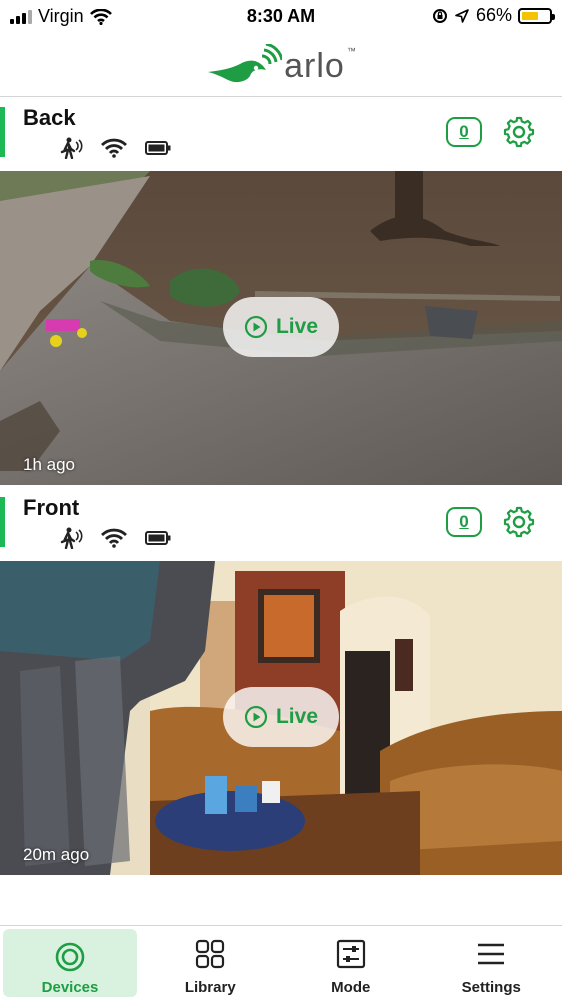 This screenshot has height=1000, width=562. Describe the element at coordinates (491, 987) in the screenshot. I see `tab-label: Settings` at that location.